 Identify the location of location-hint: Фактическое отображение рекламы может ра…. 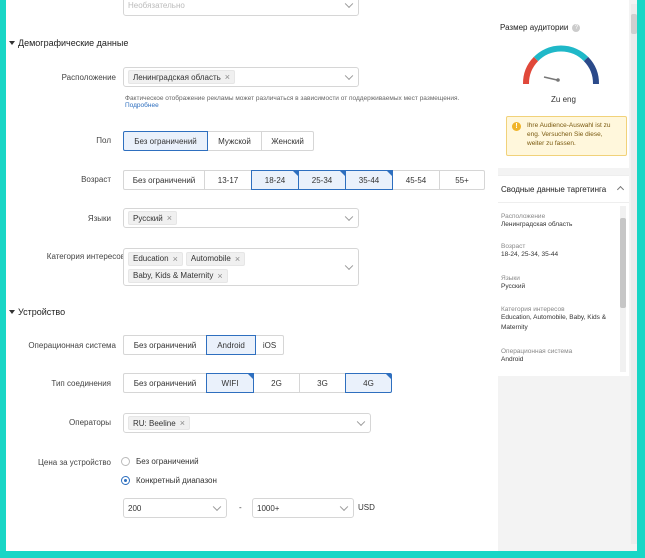
(310, 102).